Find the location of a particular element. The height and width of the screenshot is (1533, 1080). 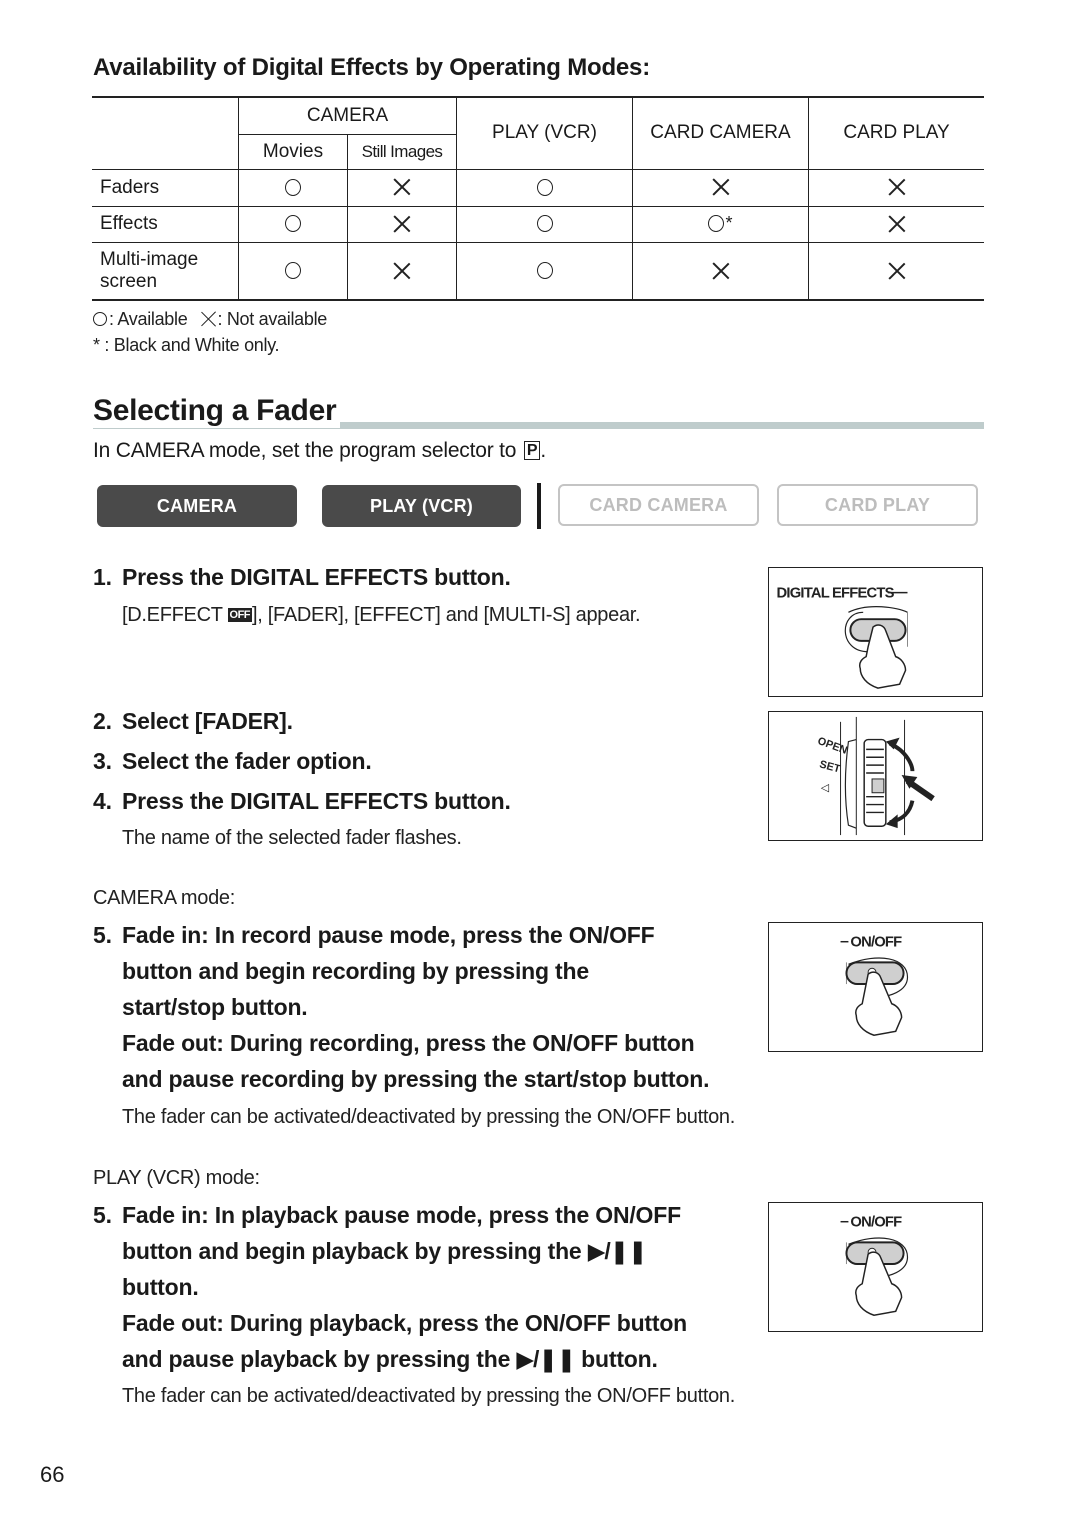

page-number: 66 is located at coordinates (52, 1474).